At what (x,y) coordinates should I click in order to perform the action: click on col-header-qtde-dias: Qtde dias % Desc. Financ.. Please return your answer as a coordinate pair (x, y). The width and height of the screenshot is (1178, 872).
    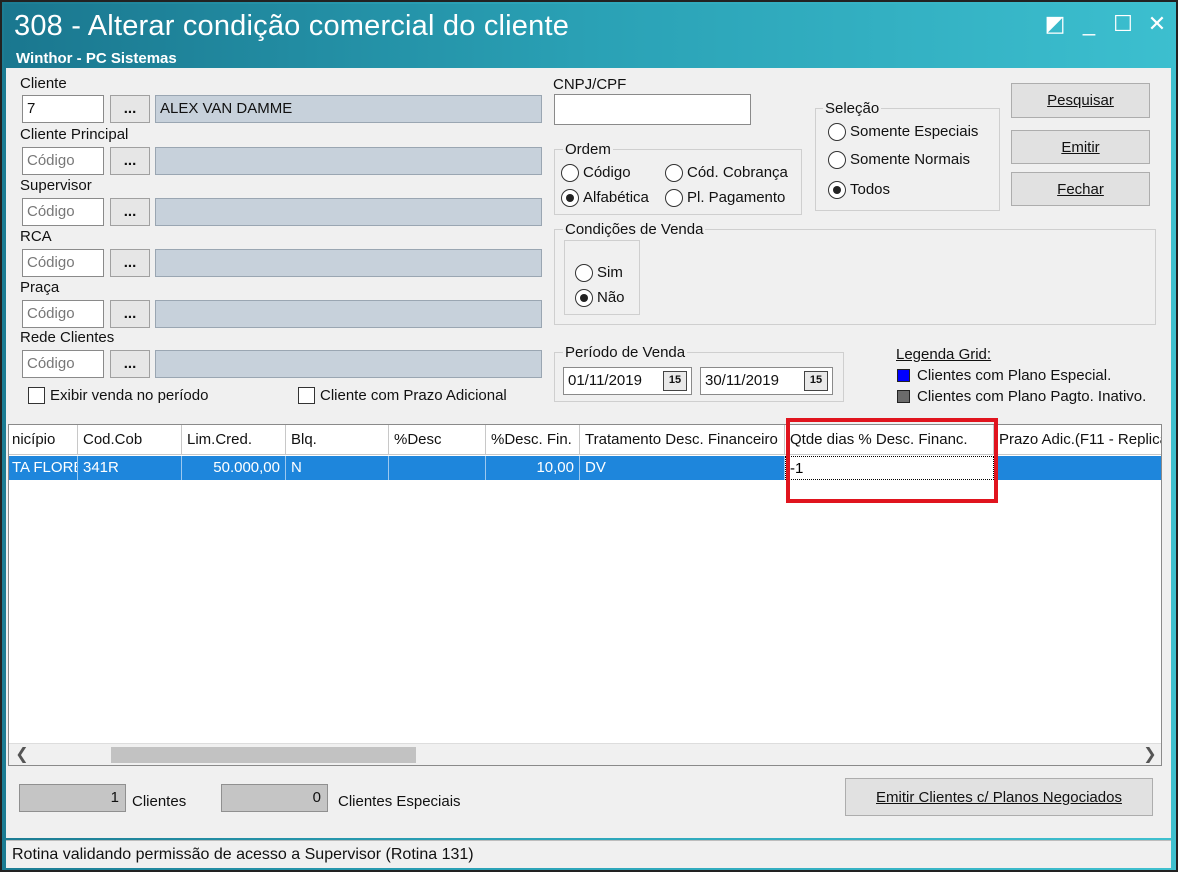
    Looking at the image, I should click on (889, 440).